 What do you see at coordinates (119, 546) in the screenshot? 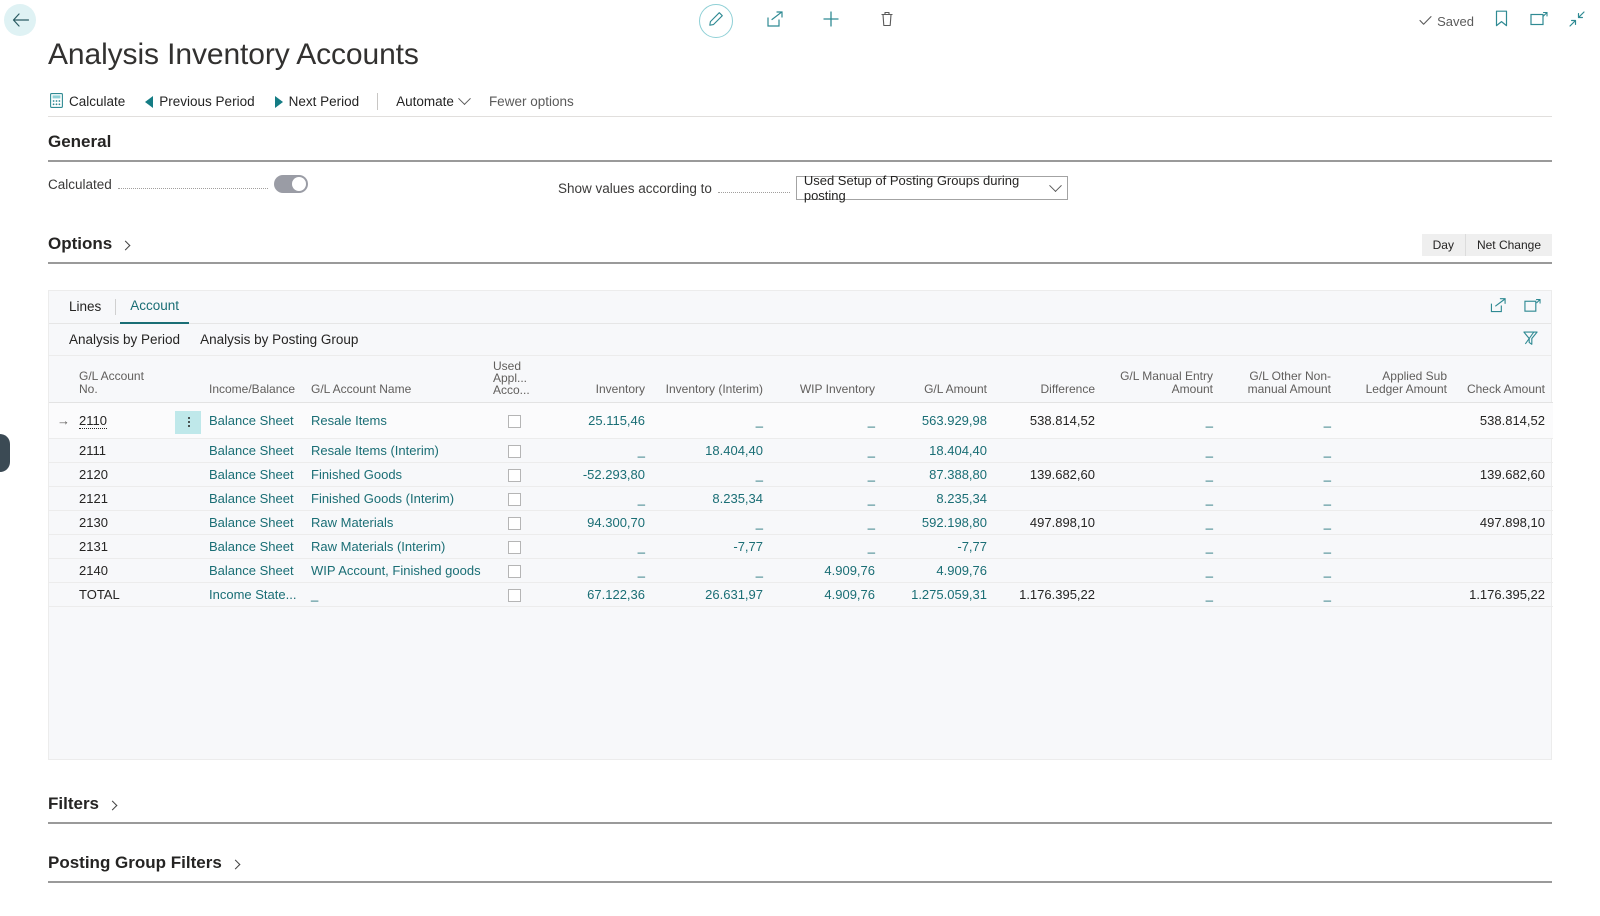
I see `cell-account-no: 2131` at bounding box center [119, 546].